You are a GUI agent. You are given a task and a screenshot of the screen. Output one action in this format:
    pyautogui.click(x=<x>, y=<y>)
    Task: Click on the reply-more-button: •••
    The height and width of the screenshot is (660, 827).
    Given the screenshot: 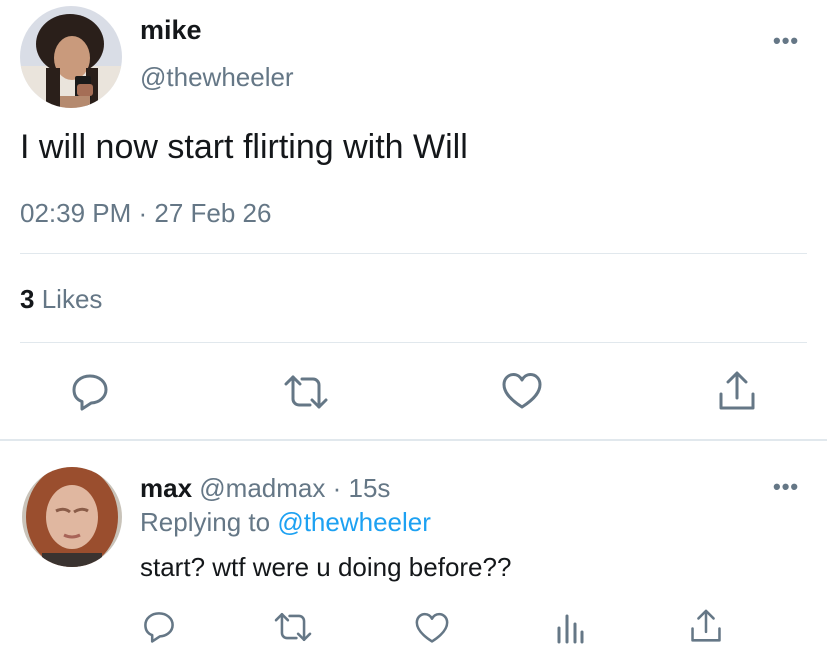 What is the action you would take?
    pyautogui.click(x=786, y=487)
    